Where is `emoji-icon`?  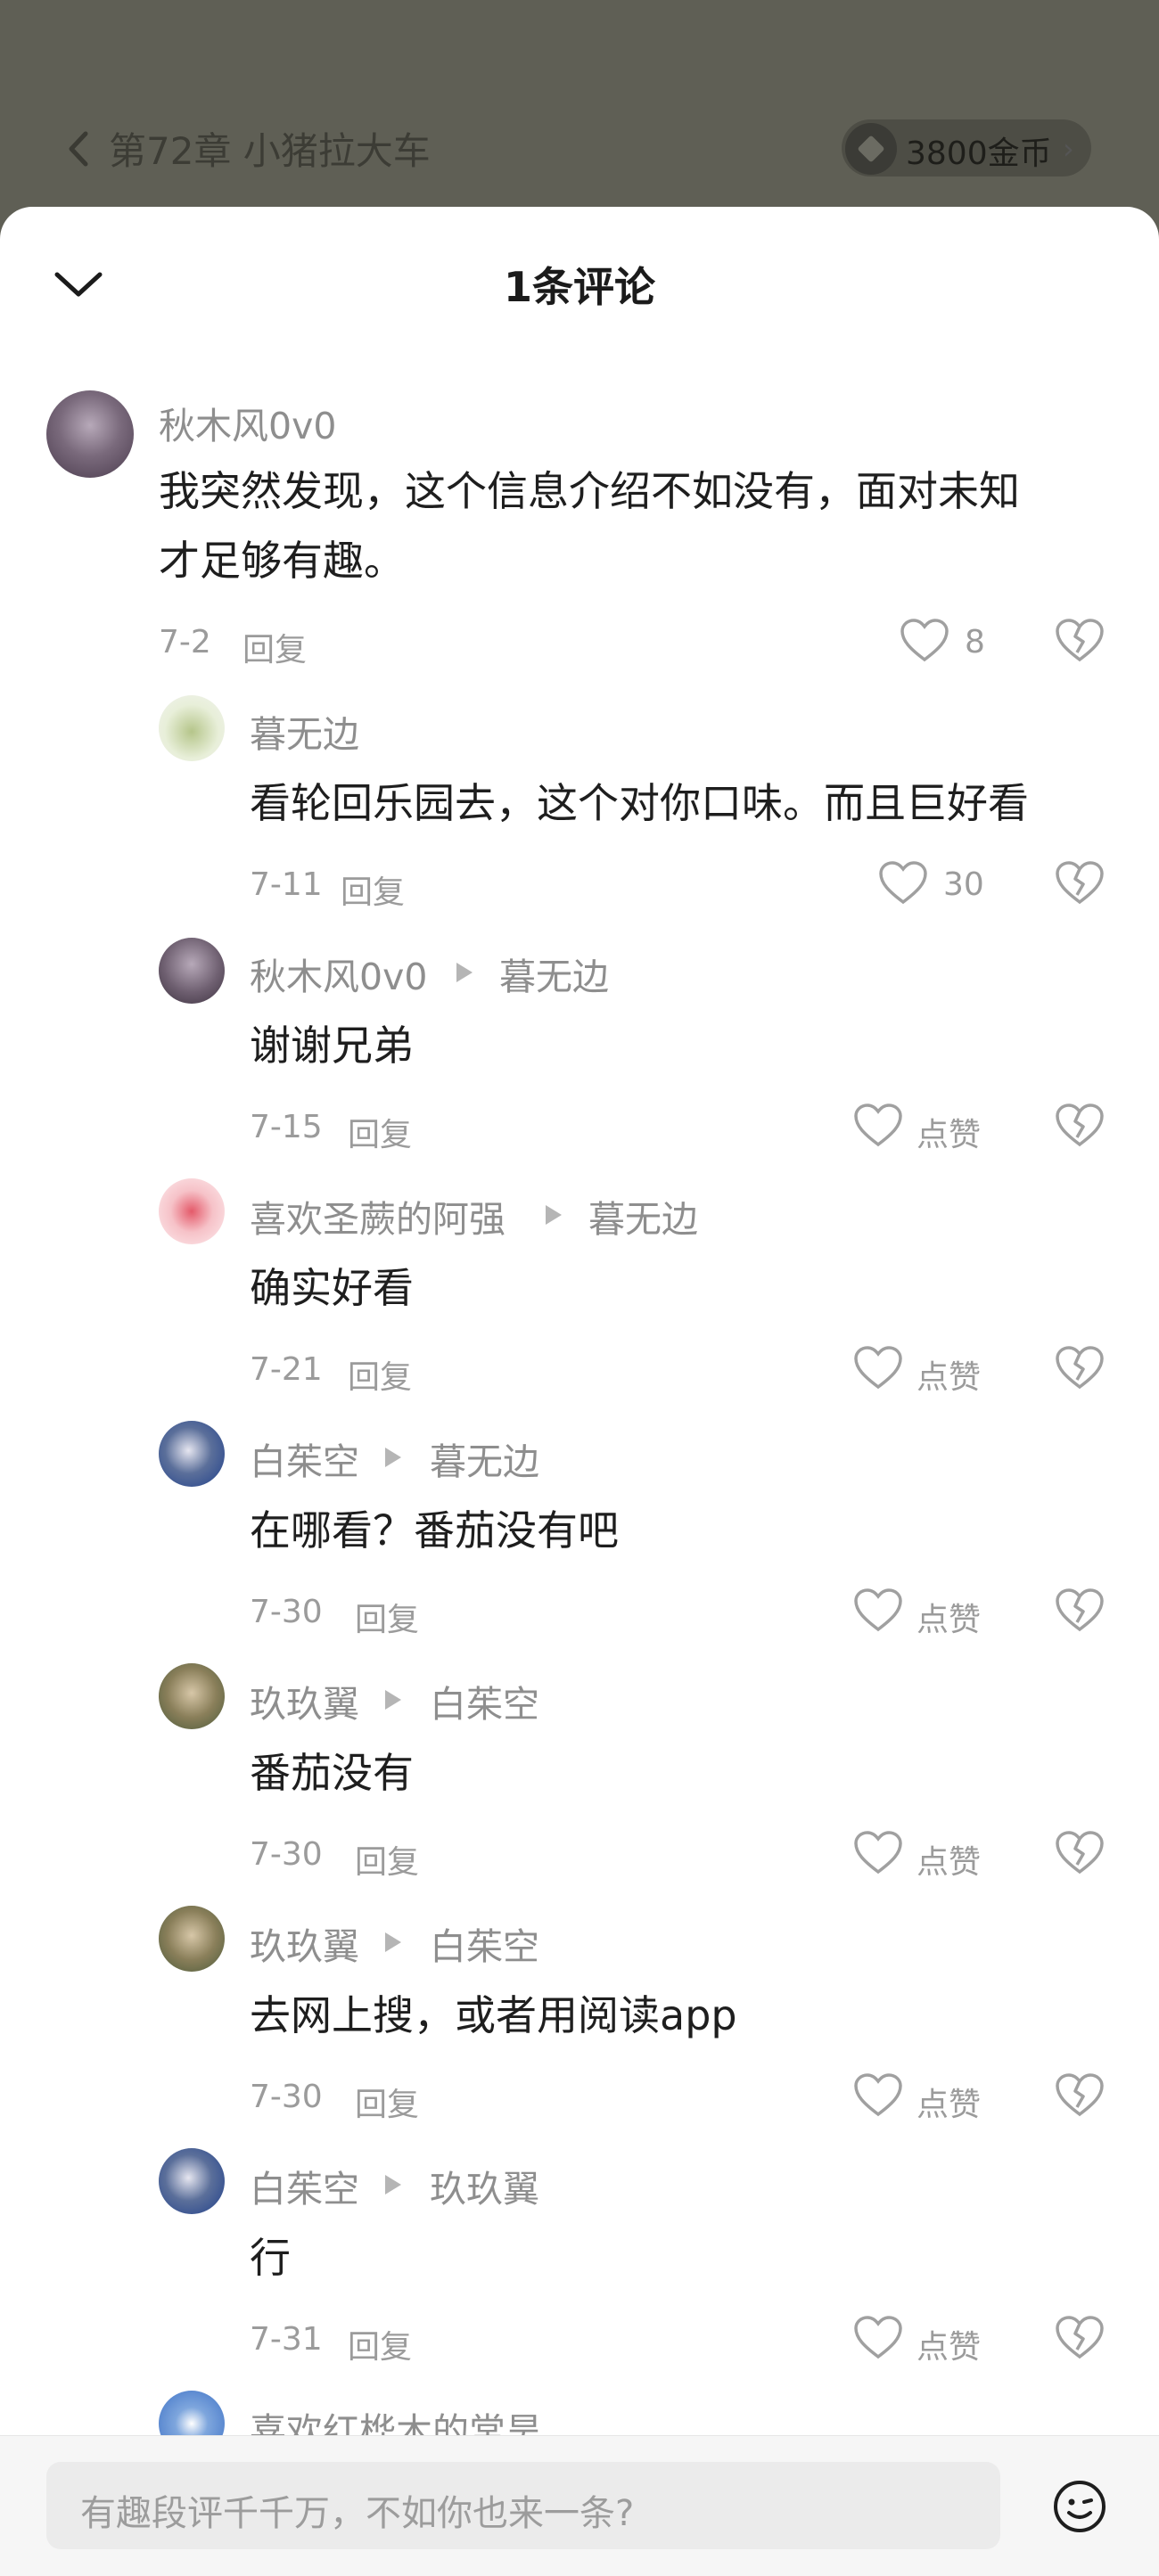
emoji-icon is located at coordinates (1079, 2507).